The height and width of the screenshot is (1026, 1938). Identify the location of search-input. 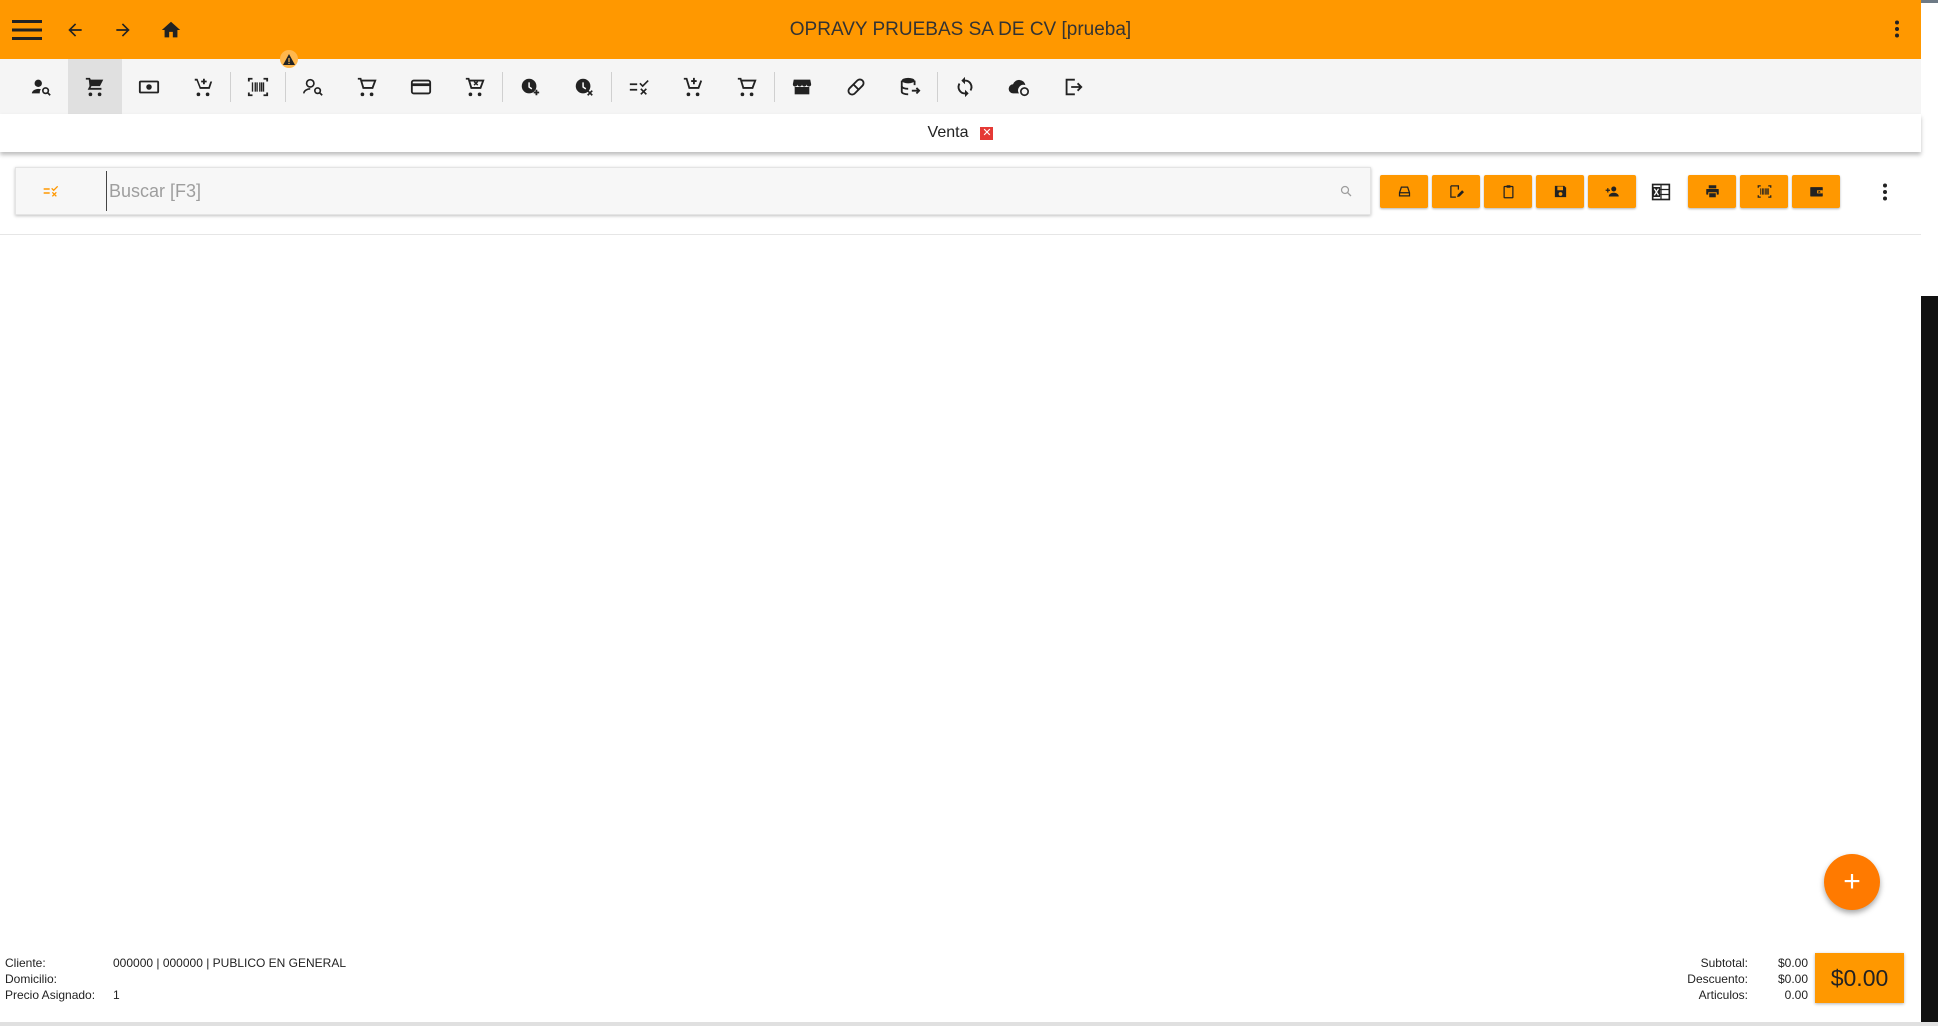
(714, 191).